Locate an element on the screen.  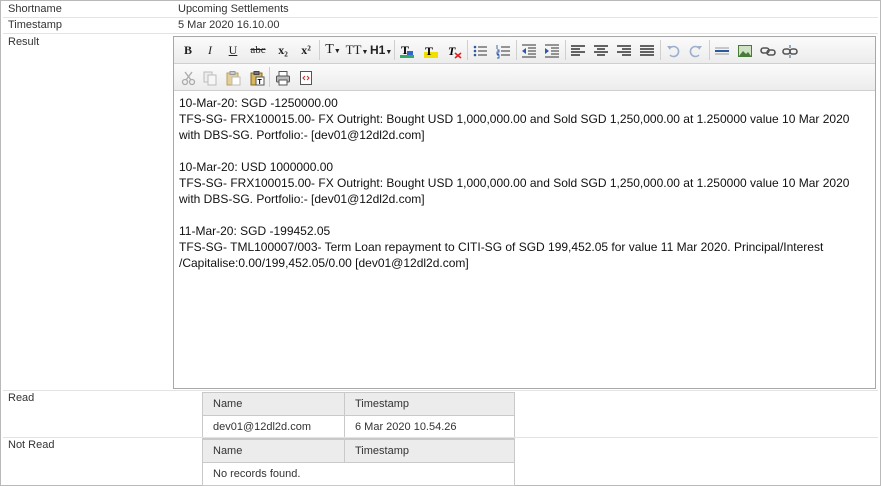
not-read-table: Name Timestamp No records found. is located at coordinates (358, 462).